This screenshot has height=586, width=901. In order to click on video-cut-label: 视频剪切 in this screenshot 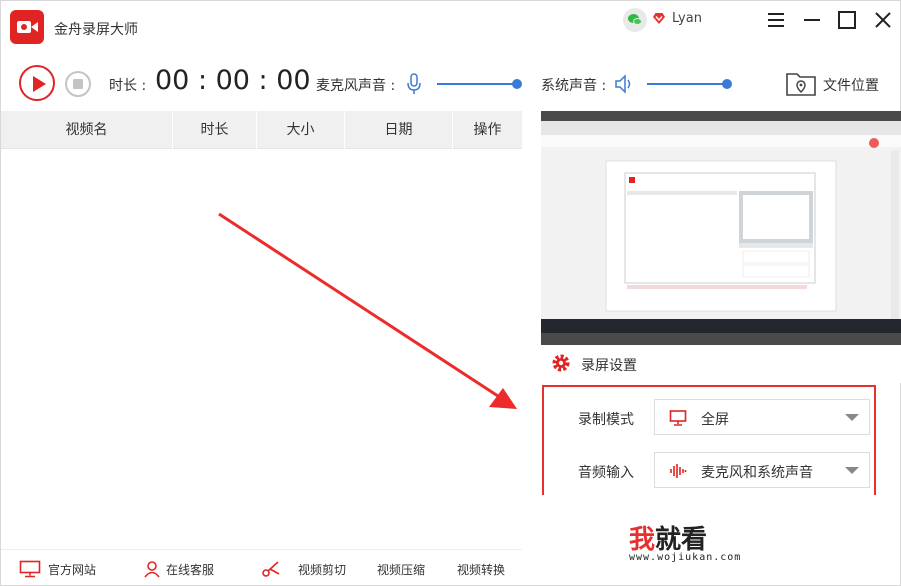, I will do `click(322, 570)`.